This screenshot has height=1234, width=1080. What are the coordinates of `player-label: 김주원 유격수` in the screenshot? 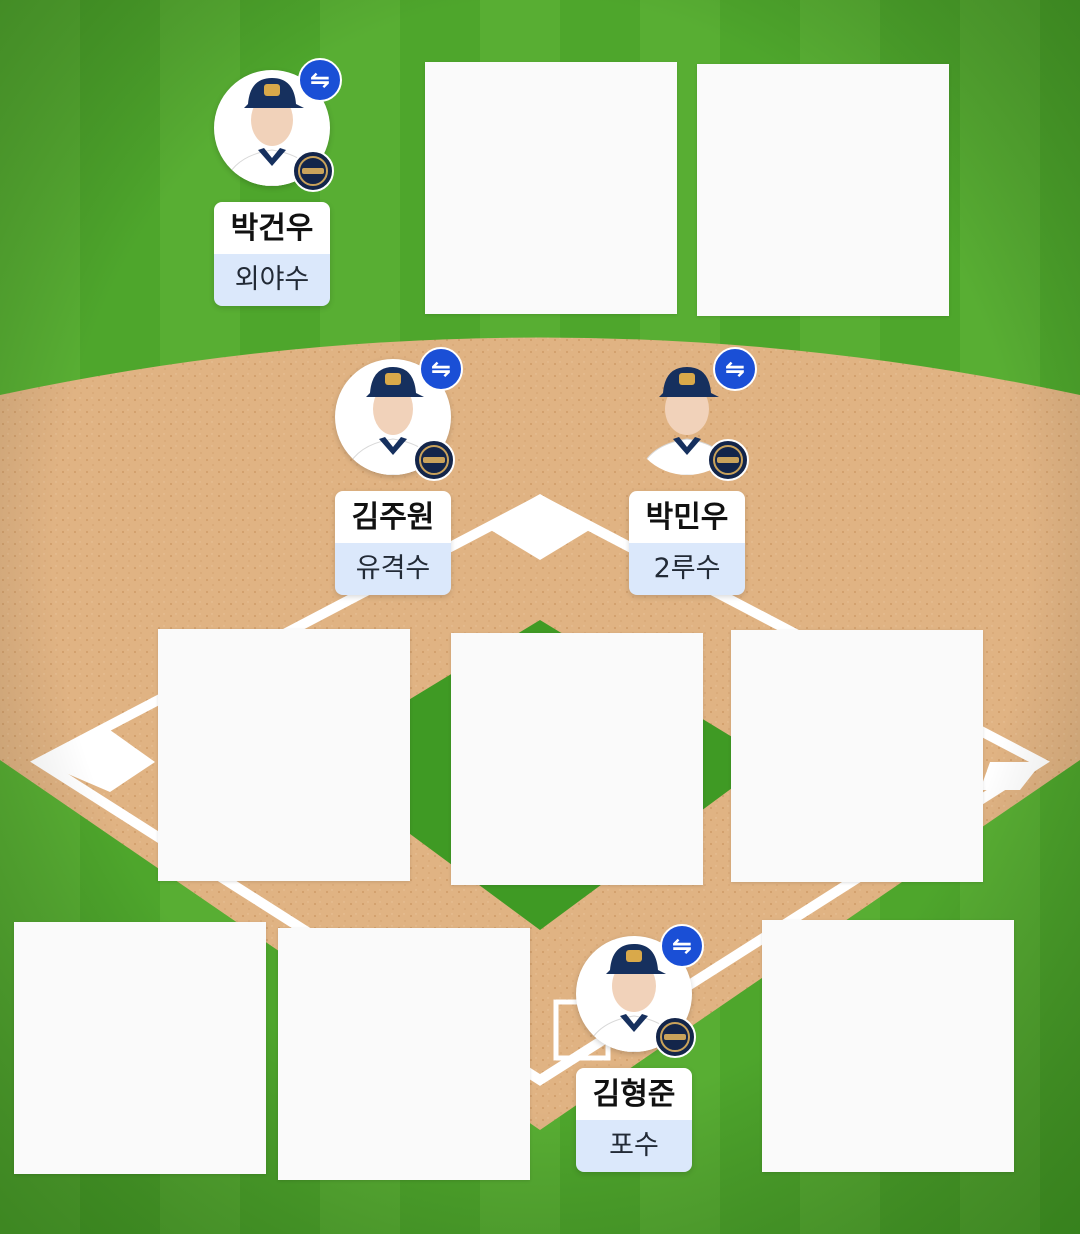 It's located at (393, 543).